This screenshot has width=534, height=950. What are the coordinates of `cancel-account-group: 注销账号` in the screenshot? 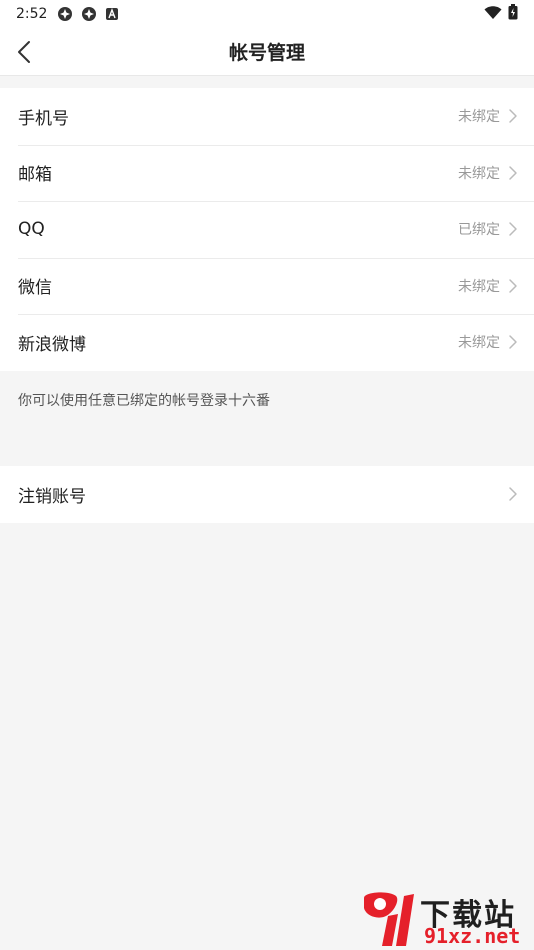 It's located at (267, 494).